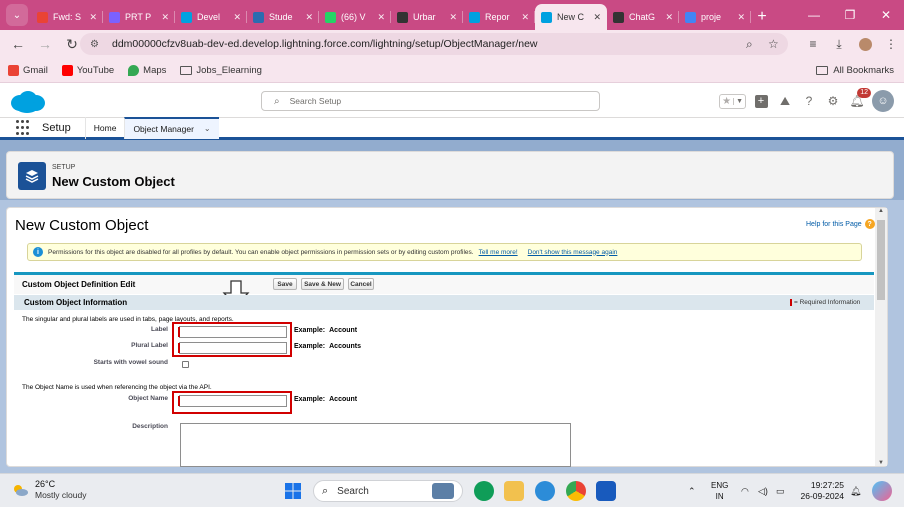  I want to click on browser-tab: PRT P ✕, so click(139, 17).